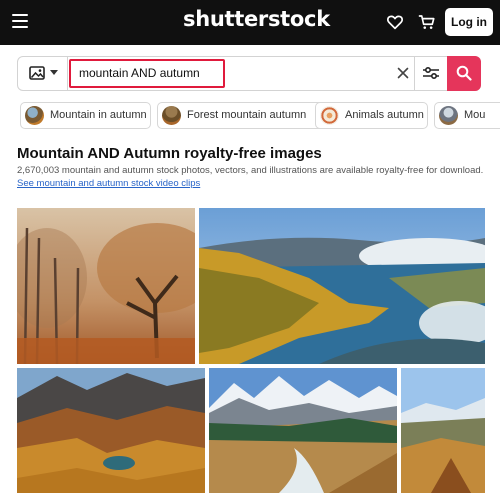 This screenshot has height=494, width=500. I want to click on image-result-mountain-partial, so click(443, 430).